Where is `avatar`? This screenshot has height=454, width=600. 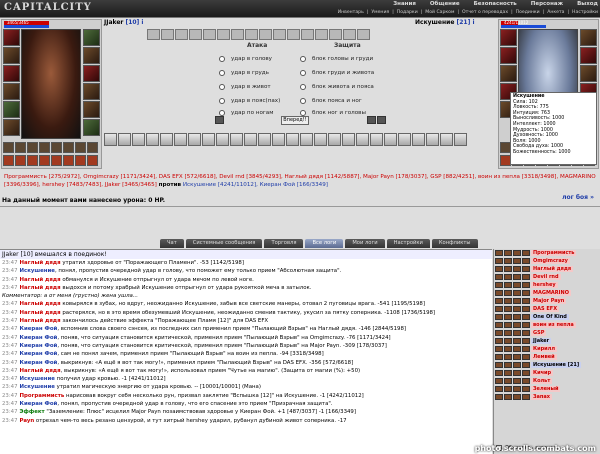
avatar is located at coordinates (51, 84).